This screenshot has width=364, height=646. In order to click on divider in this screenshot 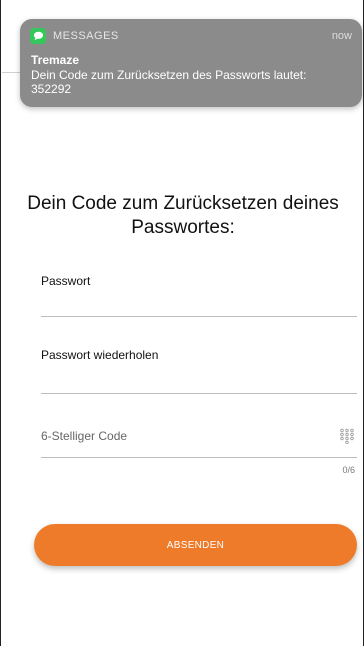, I will do `click(11, 72)`.